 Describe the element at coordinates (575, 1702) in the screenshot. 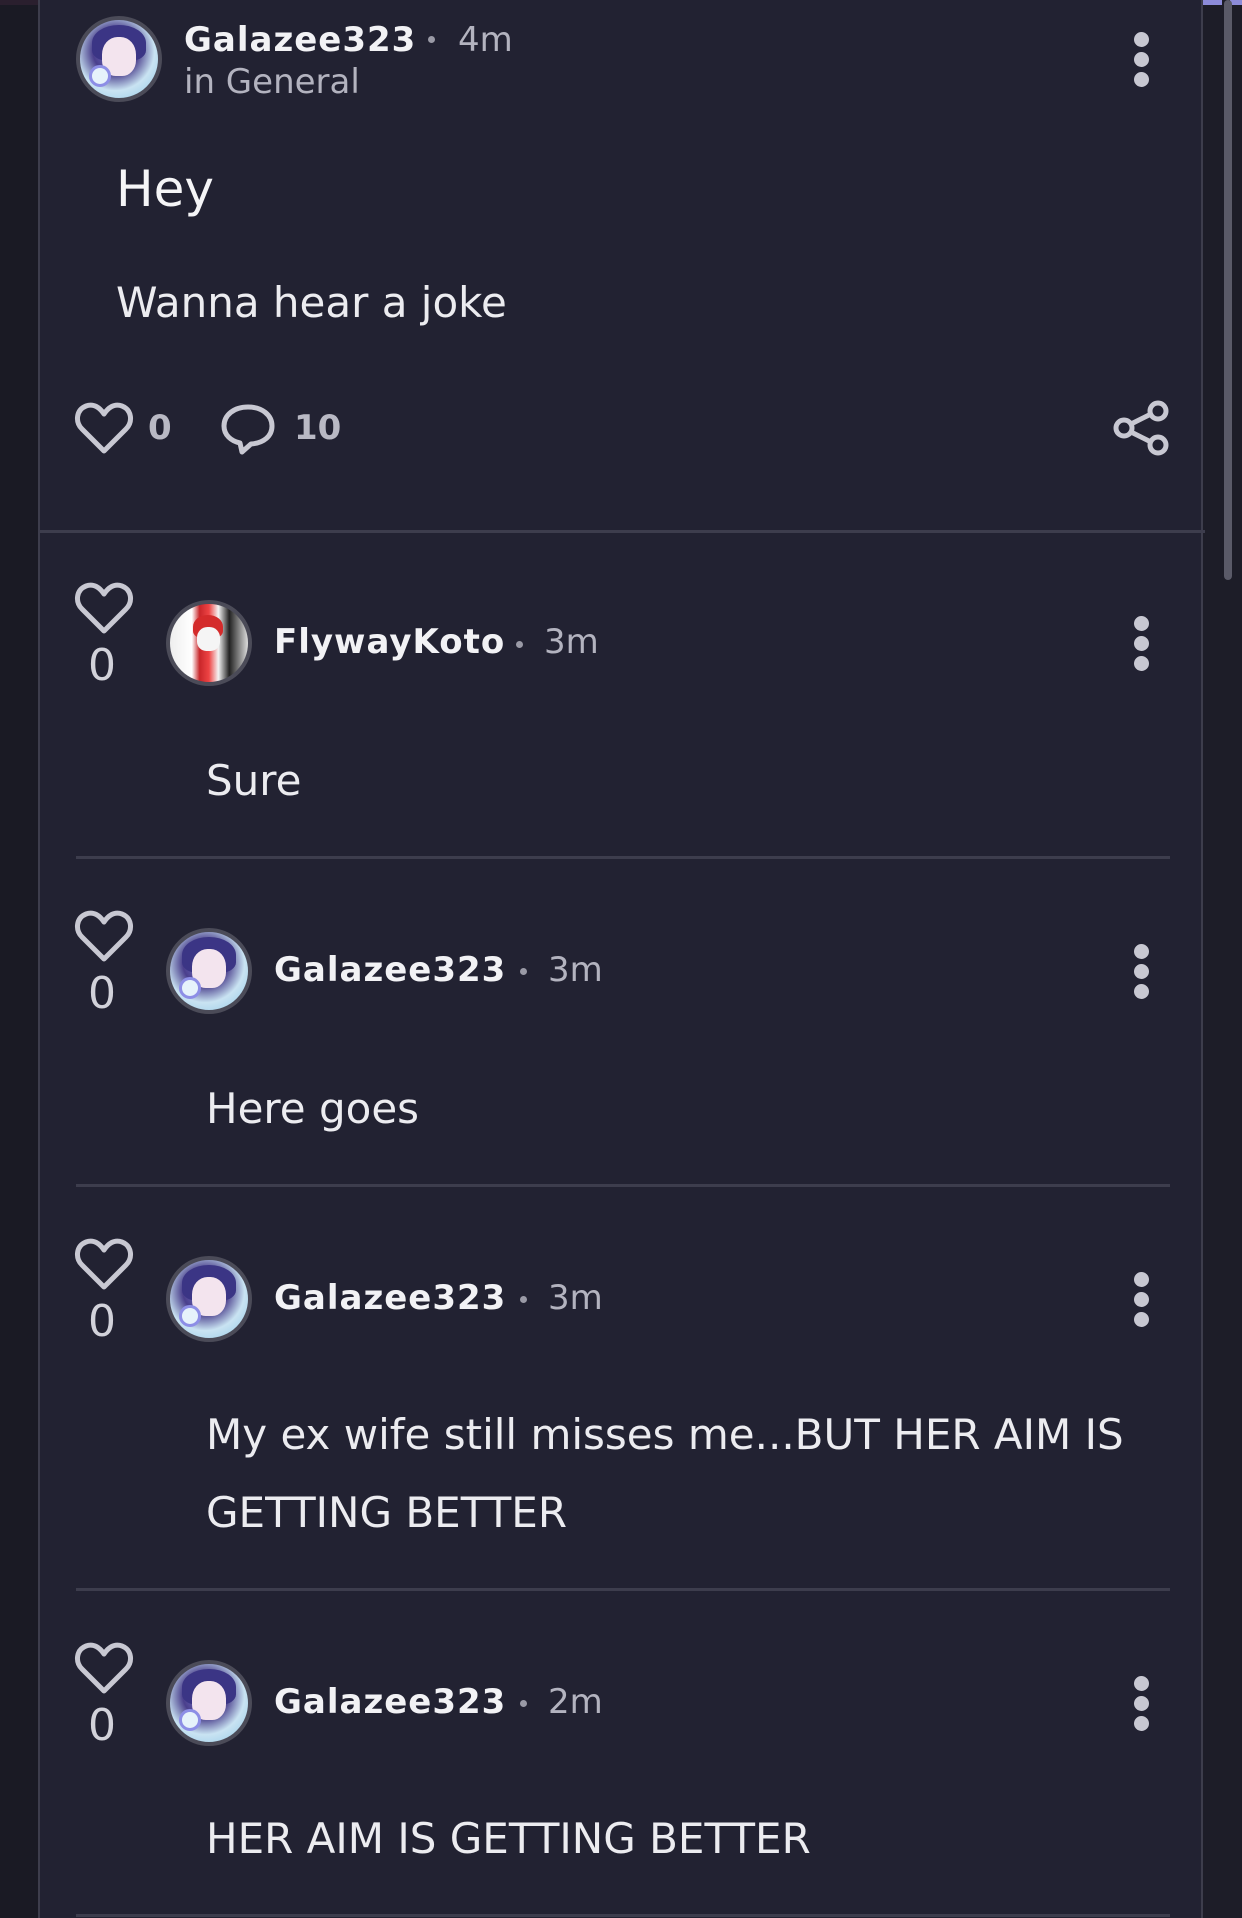

I see `comment-time: 2m` at that location.